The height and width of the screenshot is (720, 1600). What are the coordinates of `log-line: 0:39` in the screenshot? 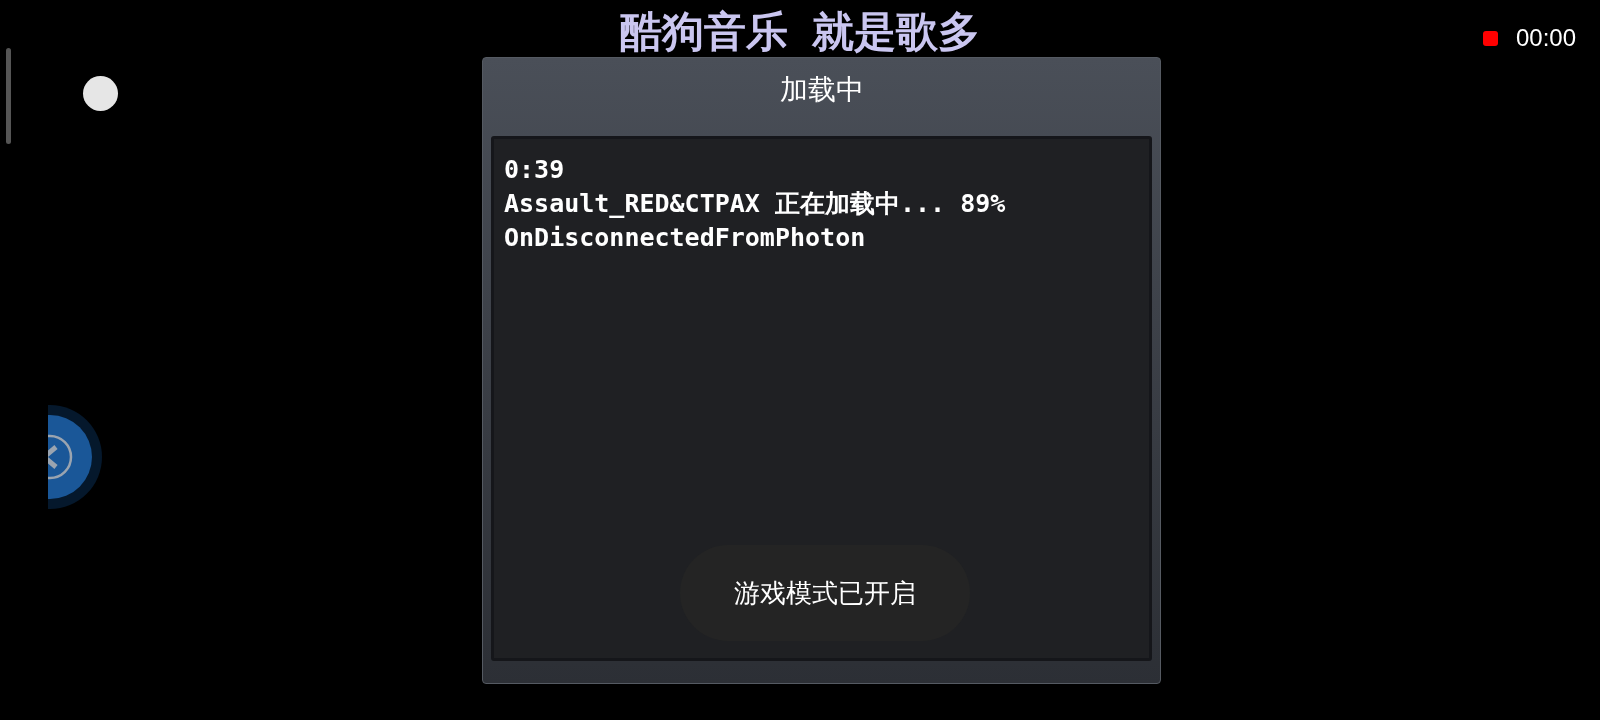 It's located at (534, 170).